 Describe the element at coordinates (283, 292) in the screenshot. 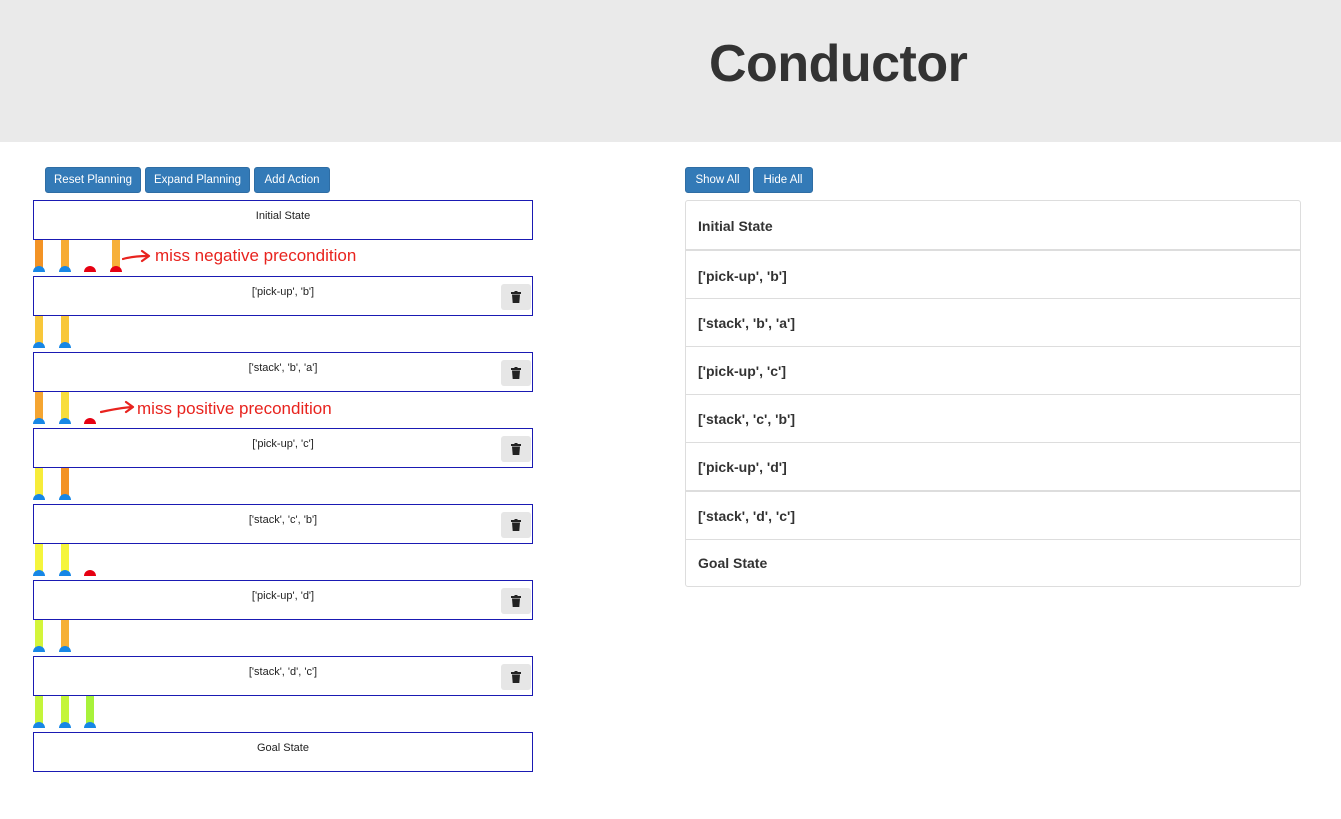

I see `action-step-label: ['pick-up', 'b']` at that location.